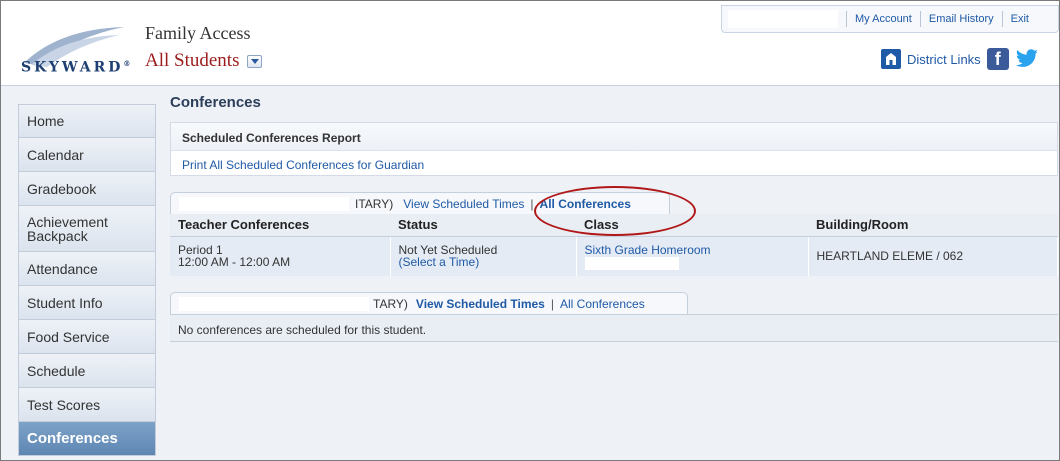 The height and width of the screenshot is (461, 1060). What do you see at coordinates (1027, 59) in the screenshot?
I see `twitter-icon` at bounding box center [1027, 59].